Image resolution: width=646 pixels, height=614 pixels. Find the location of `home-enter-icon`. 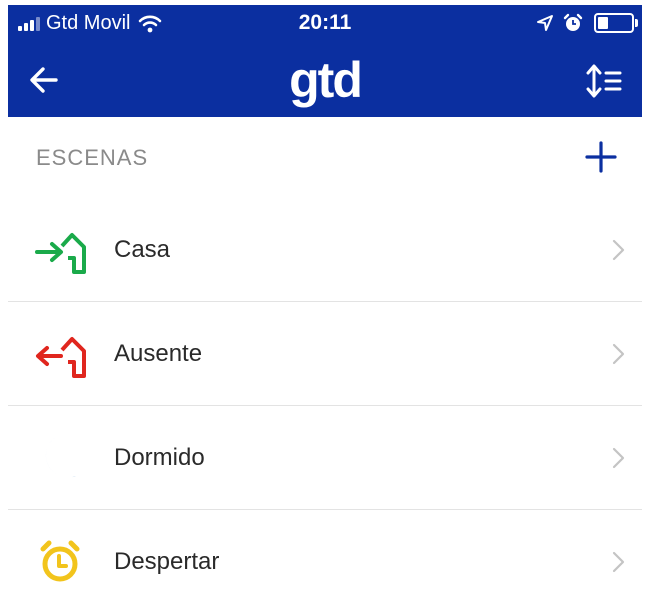

home-enter-icon is located at coordinates (60, 253).